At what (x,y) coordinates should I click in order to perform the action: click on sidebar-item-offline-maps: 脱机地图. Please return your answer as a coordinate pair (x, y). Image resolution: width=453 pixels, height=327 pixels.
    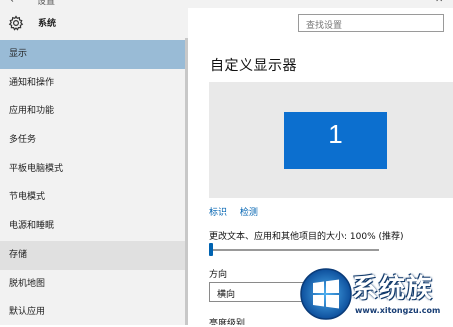
    Looking at the image, I should click on (92, 284).